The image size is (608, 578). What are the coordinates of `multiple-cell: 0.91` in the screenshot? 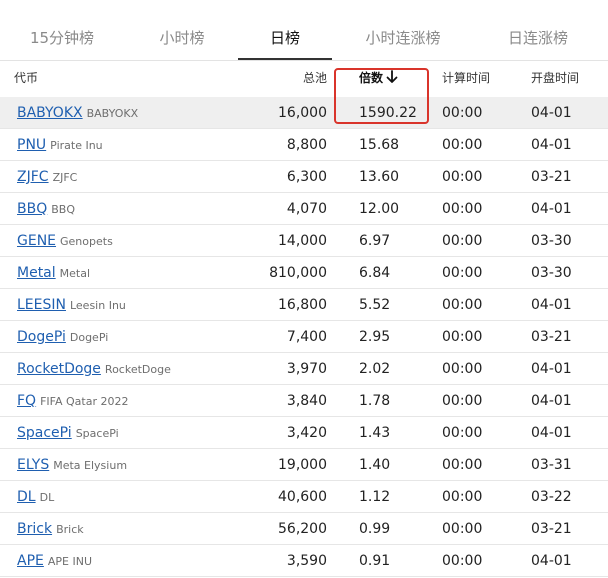 It's located at (375, 561).